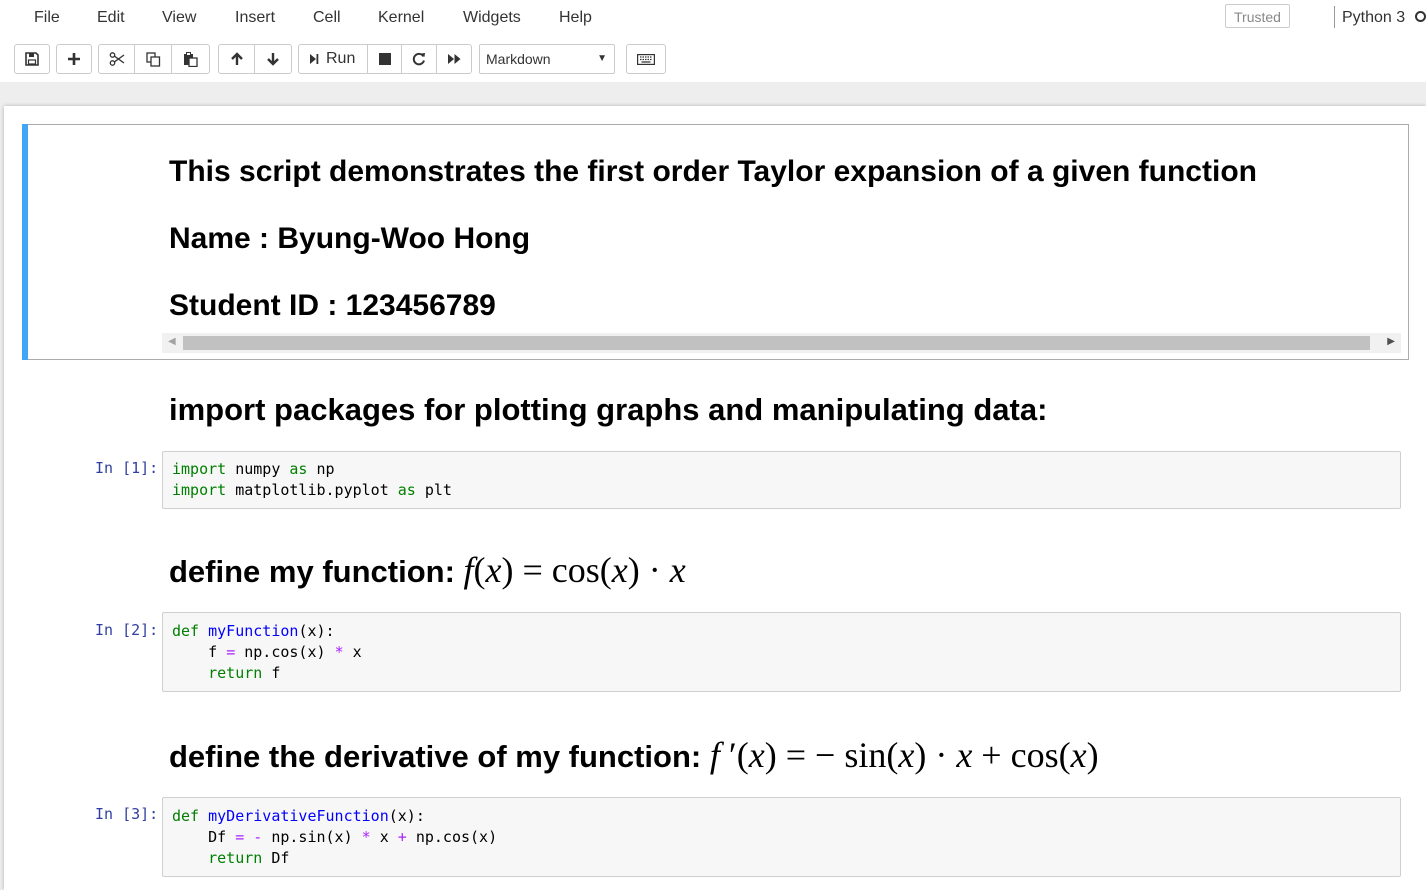  What do you see at coordinates (1257, 16) in the screenshot?
I see `trusted-indicator: Trusted` at bounding box center [1257, 16].